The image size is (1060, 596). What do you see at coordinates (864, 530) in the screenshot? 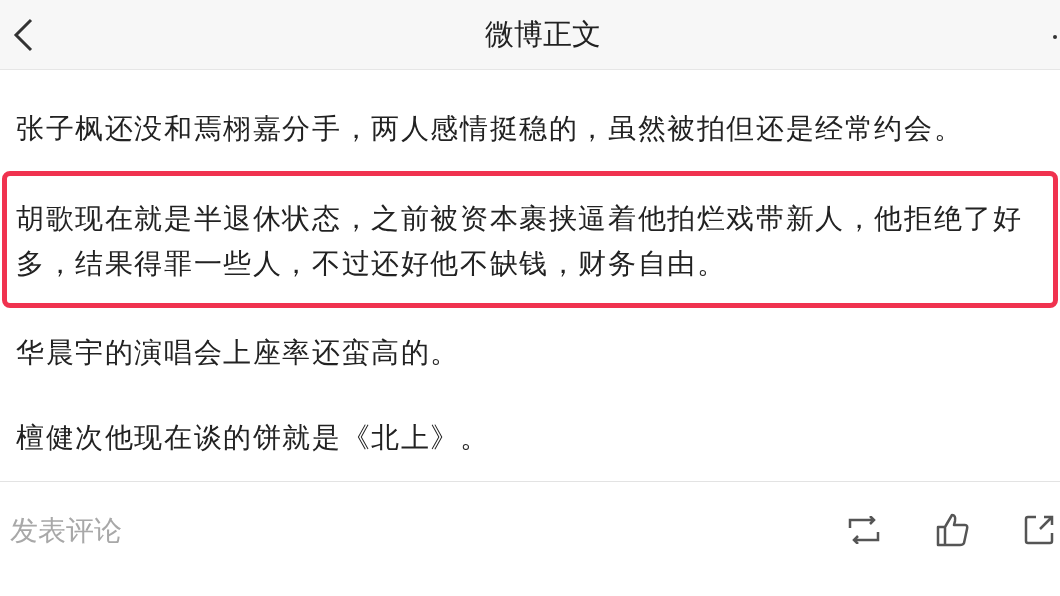
I see `repost-icon` at bounding box center [864, 530].